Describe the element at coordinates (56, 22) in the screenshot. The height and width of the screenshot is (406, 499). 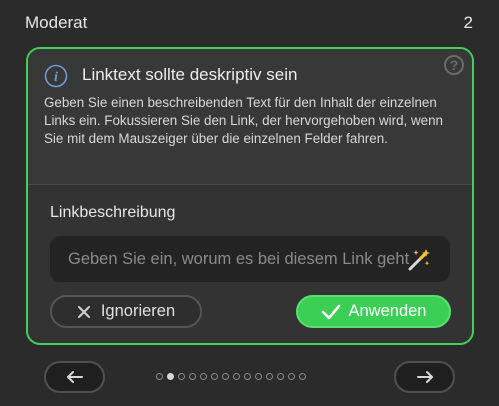
I see `severity-label: Moderat` at that location.